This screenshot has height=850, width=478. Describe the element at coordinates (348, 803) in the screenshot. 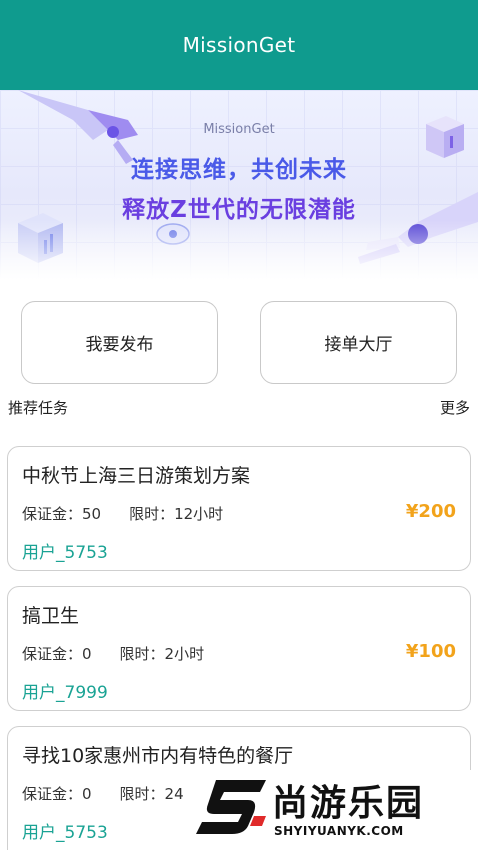

I see `watermark-text: 尚游乐园` at that location.